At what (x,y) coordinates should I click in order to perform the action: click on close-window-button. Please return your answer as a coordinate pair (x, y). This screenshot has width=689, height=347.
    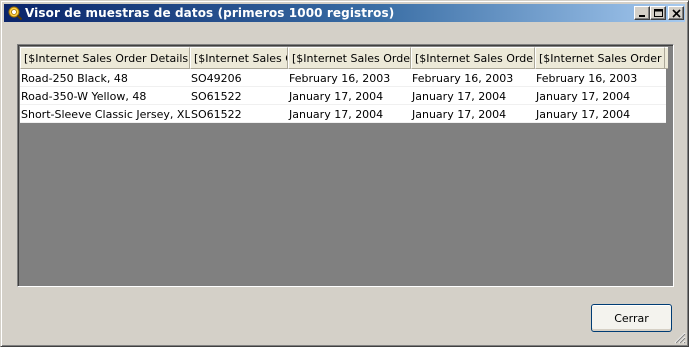
    Looking at the image, I should click on (676, 13).